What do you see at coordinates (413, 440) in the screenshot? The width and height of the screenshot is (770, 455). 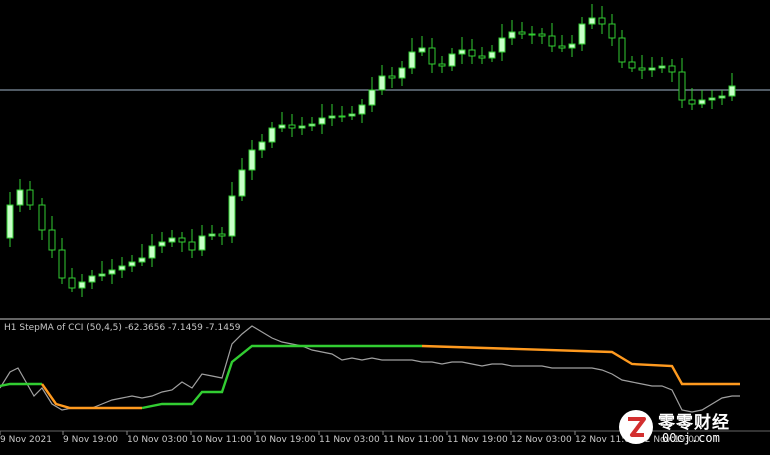 I see `time-axis-label: 11 Nov 11:00` at bounding box center [413, 440].